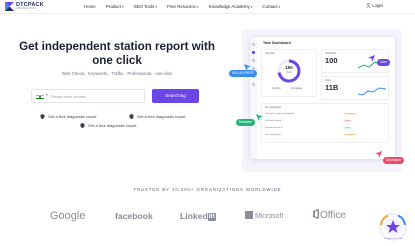 The width and height of the screenshot is (415, 246). Describe the element at coordinates (183, 8) in the screenshot. I see `nav-item-free-resource: Free Resource▾` at that location.